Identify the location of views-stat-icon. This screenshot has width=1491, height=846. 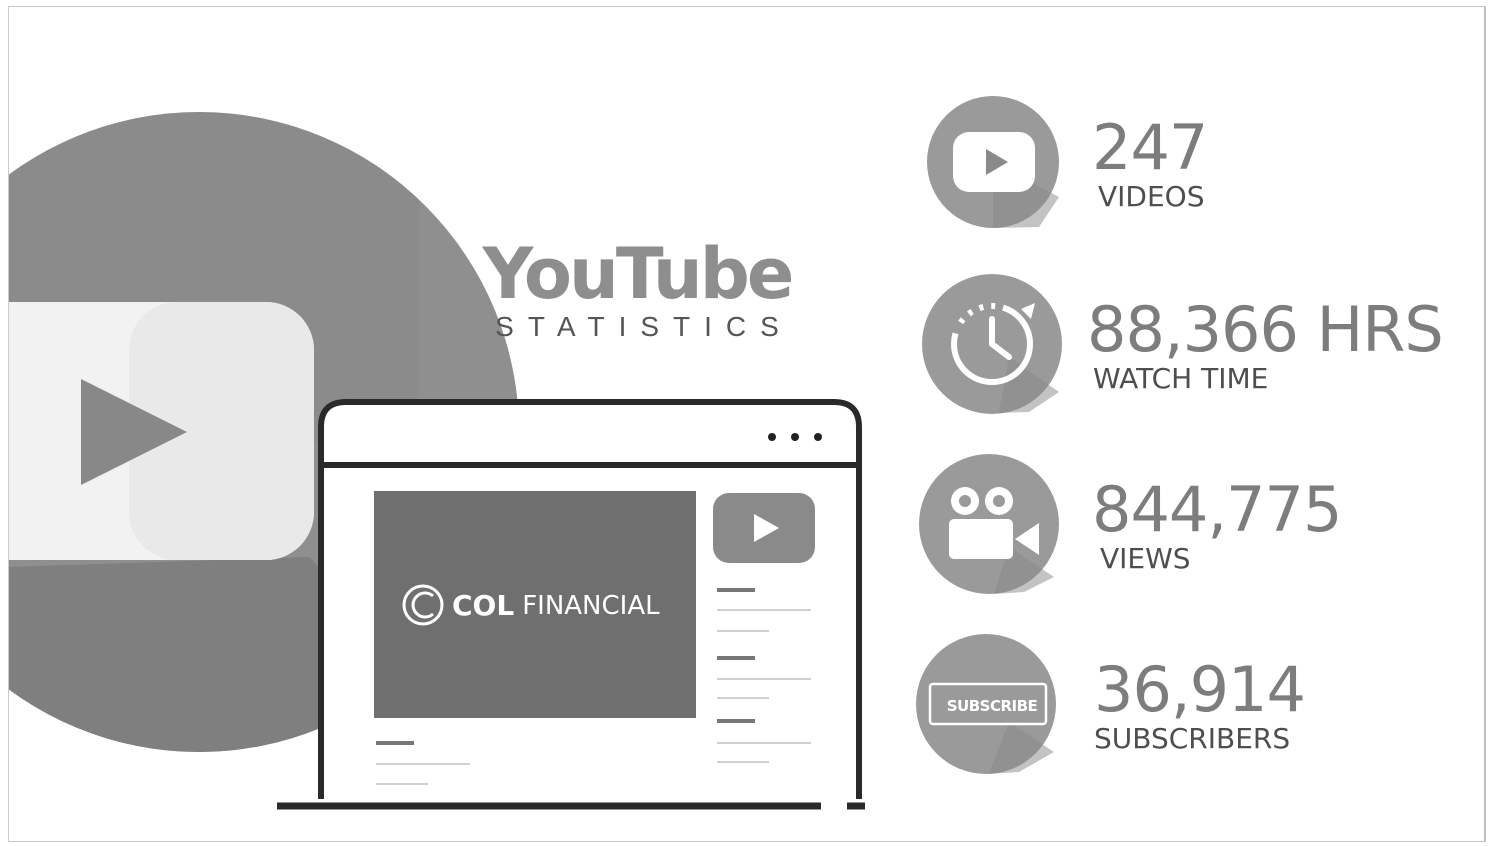
(989, 524).